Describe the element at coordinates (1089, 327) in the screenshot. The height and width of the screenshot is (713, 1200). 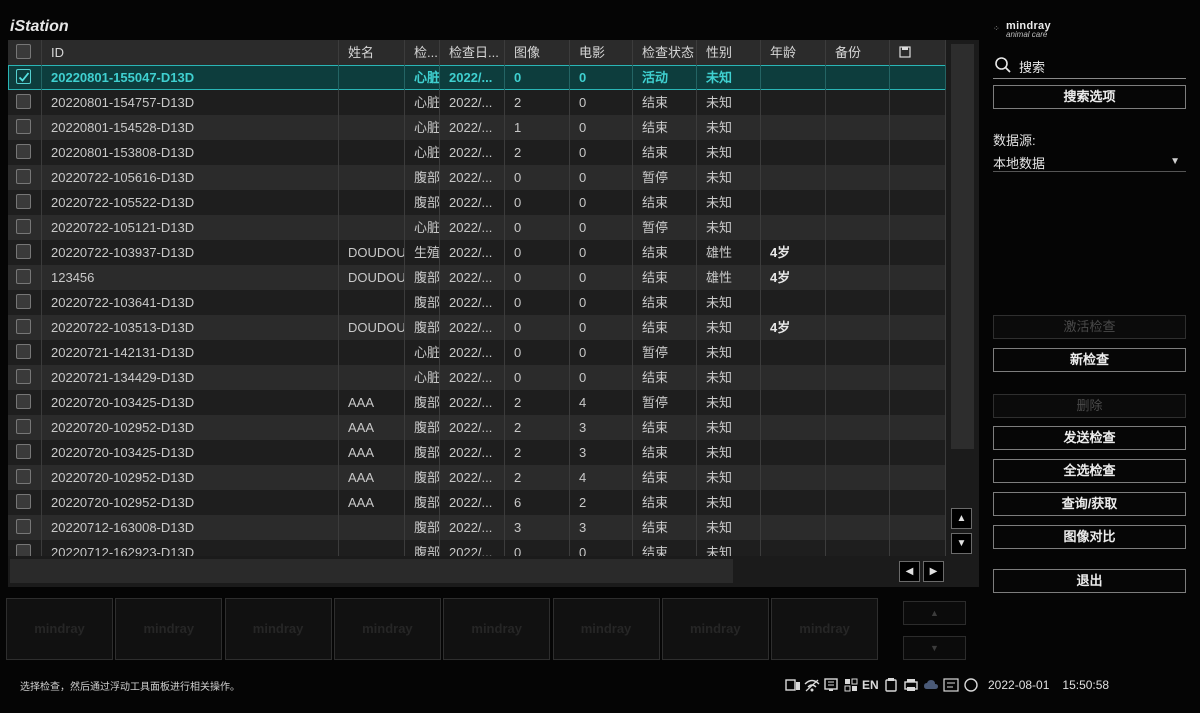
I see `activate-exam-button: 激活检查` at that location.